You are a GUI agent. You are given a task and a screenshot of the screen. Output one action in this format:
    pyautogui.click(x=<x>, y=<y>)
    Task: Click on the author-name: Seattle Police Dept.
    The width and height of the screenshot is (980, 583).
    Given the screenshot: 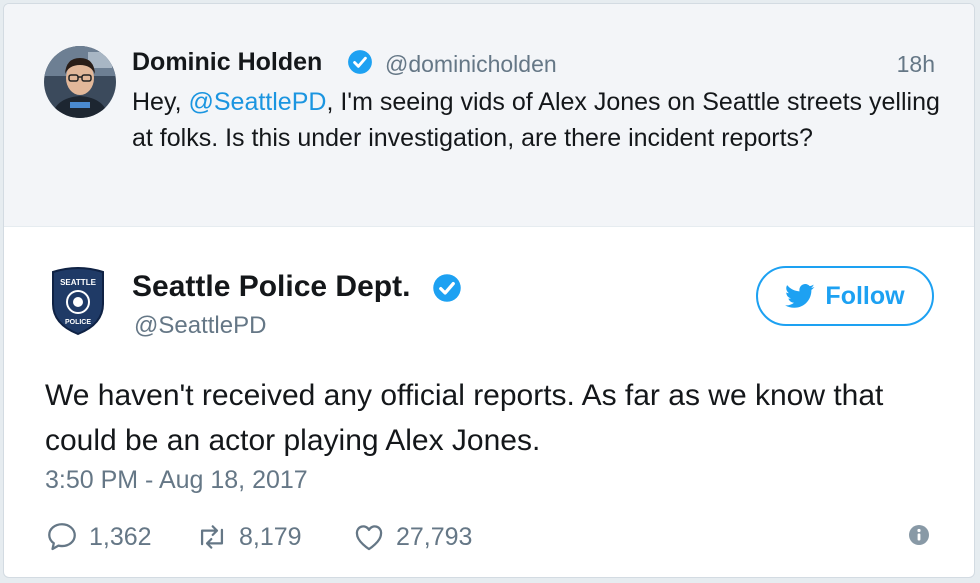 What is the action you would take?
    pyautogui.click(x=271, y=287)
    